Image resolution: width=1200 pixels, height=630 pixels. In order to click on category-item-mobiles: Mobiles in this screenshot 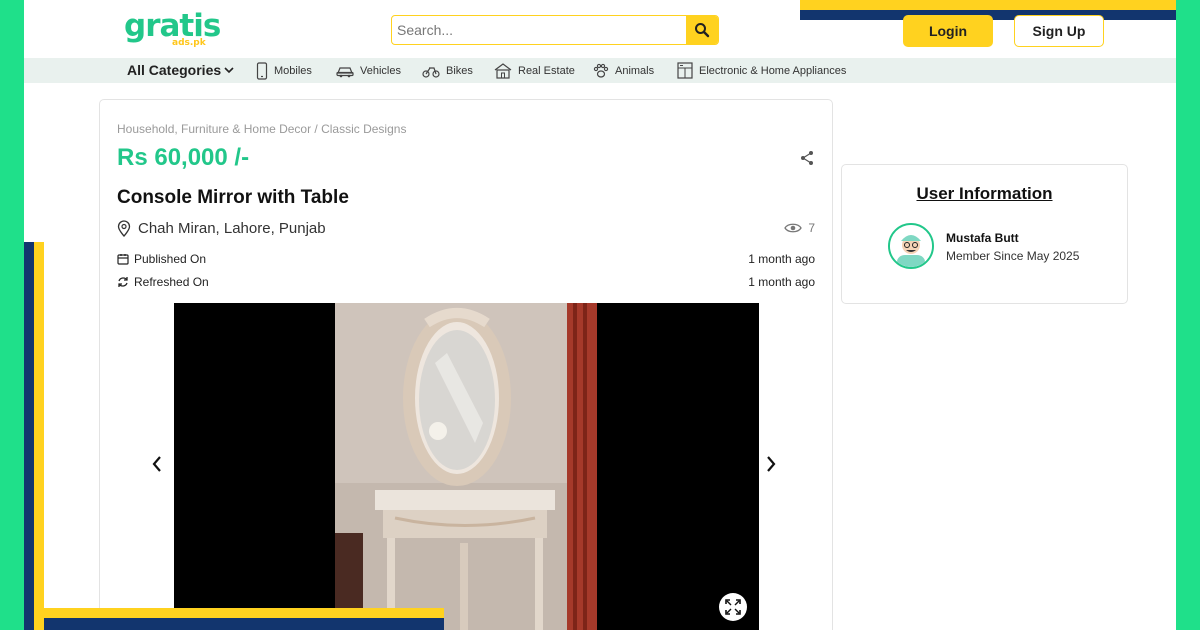, I will do `click(284, 70)`.